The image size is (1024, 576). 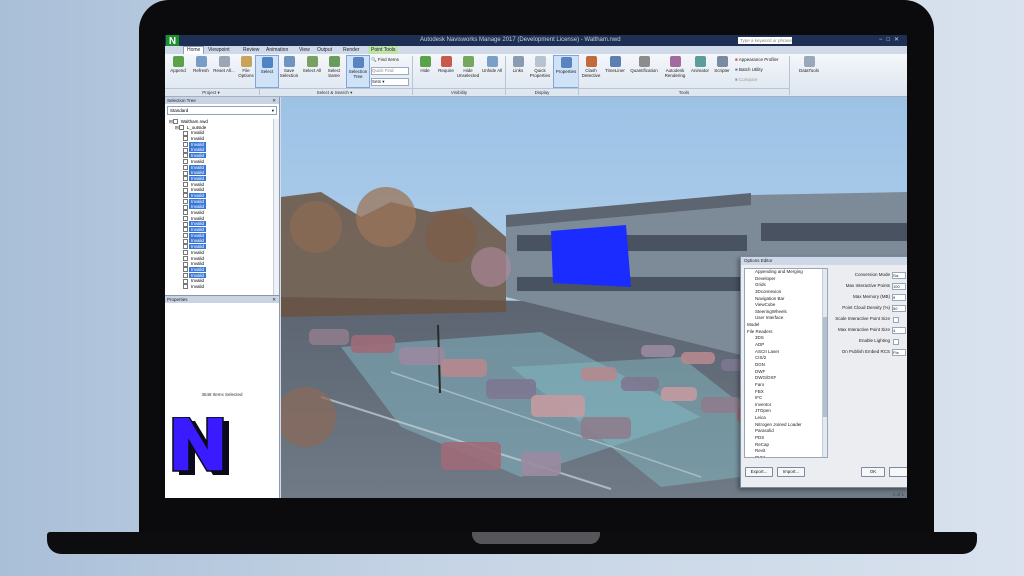 What do you see at coordinates (786, 385) in the screenshot?
I see `options-tree-item: Faro` at bounding box center [786, 385].